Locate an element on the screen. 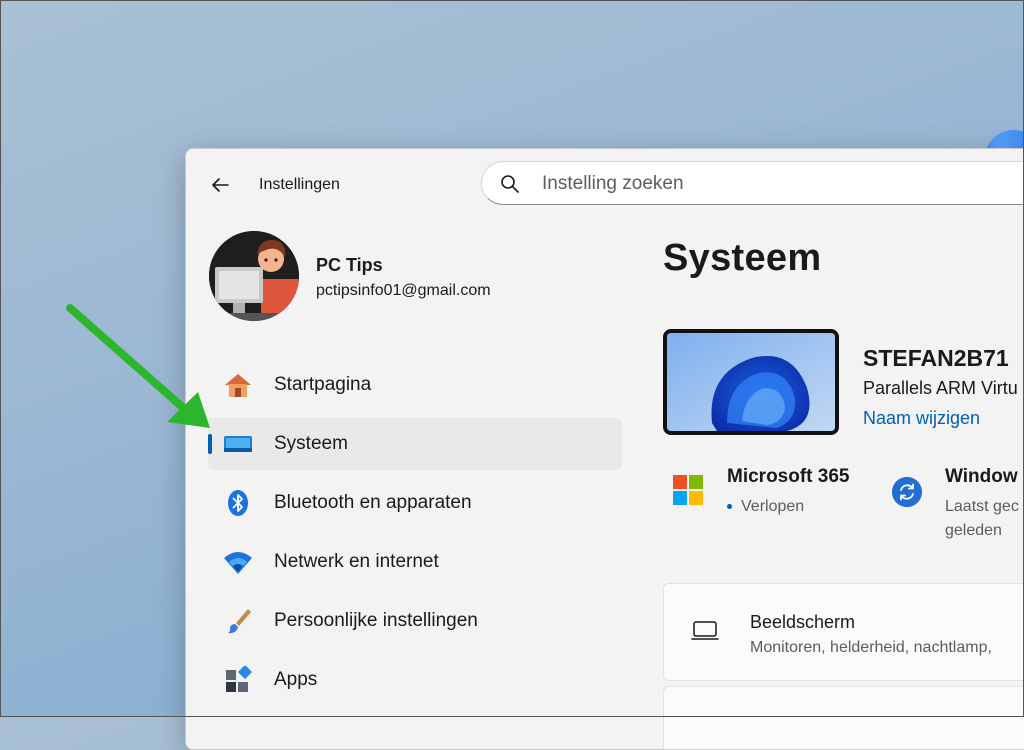  sidebar-item-persoonlijke-instellingen: Persoonlijke instellingen is located at coordinates (415, 621).